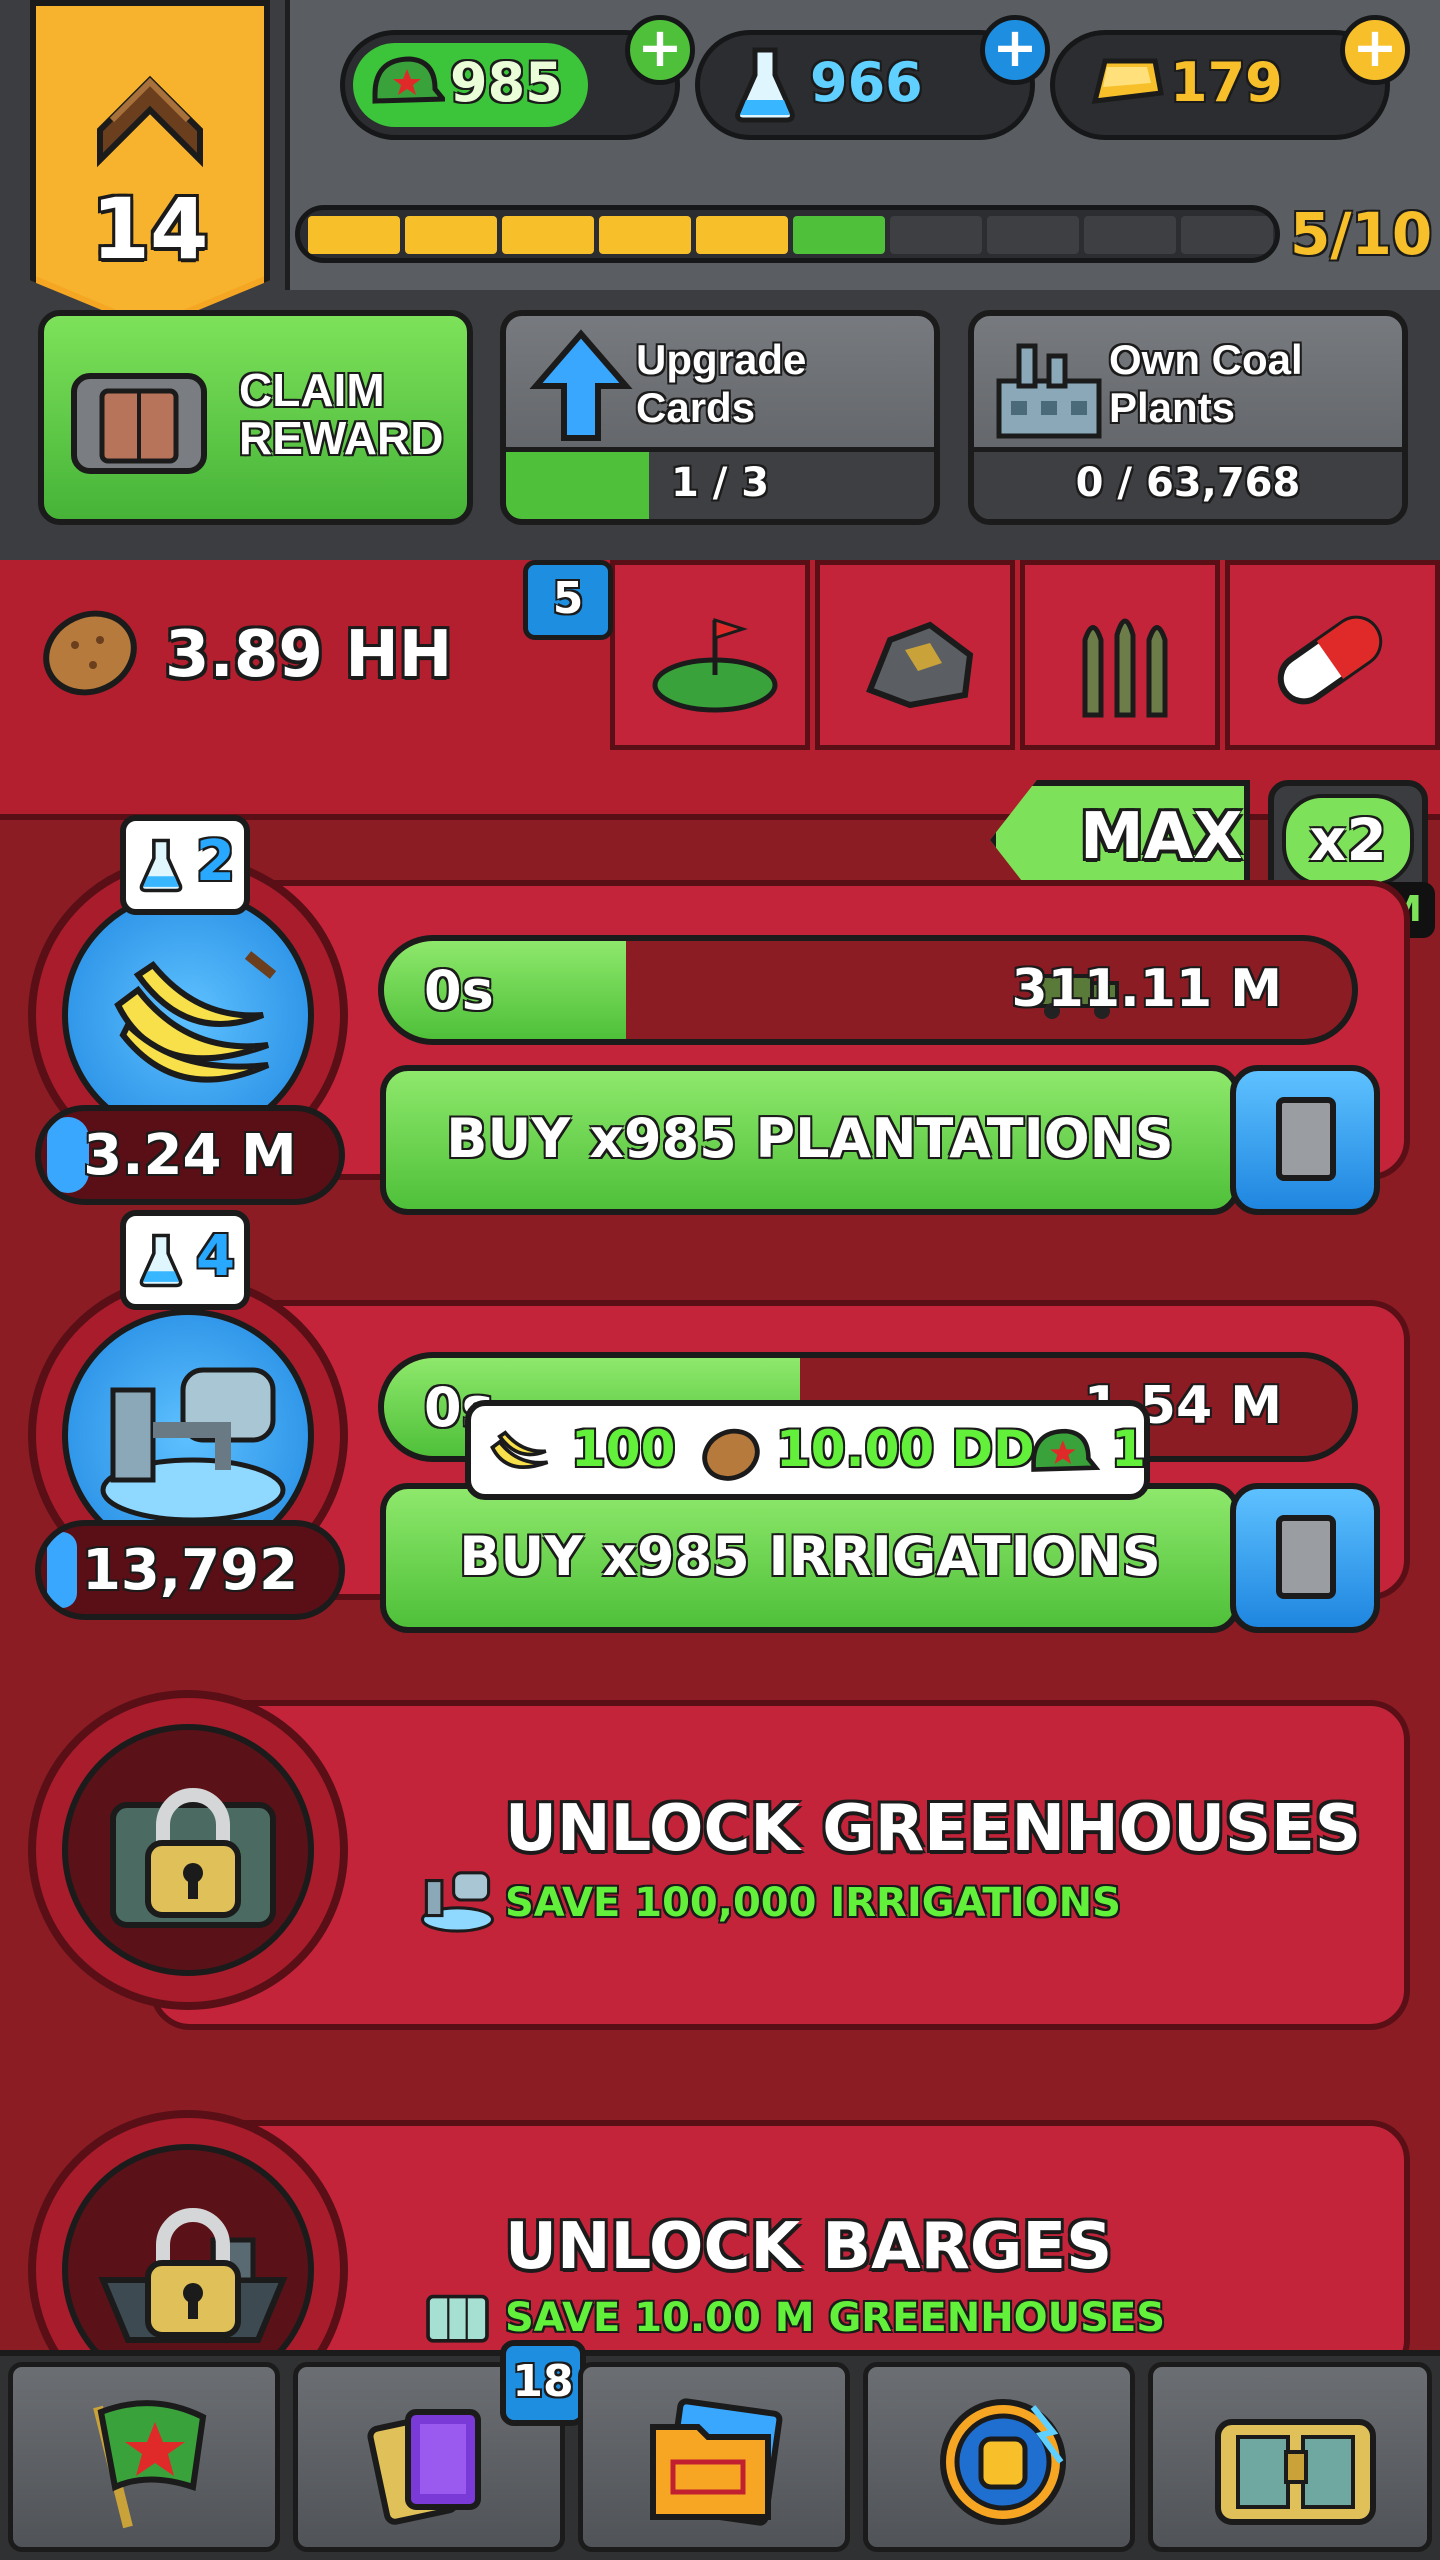 The image size is (1440, 2560). Describe the element at coordinates (1375, 50) in the screenshot. I see `add-gold-button: +` at that location.